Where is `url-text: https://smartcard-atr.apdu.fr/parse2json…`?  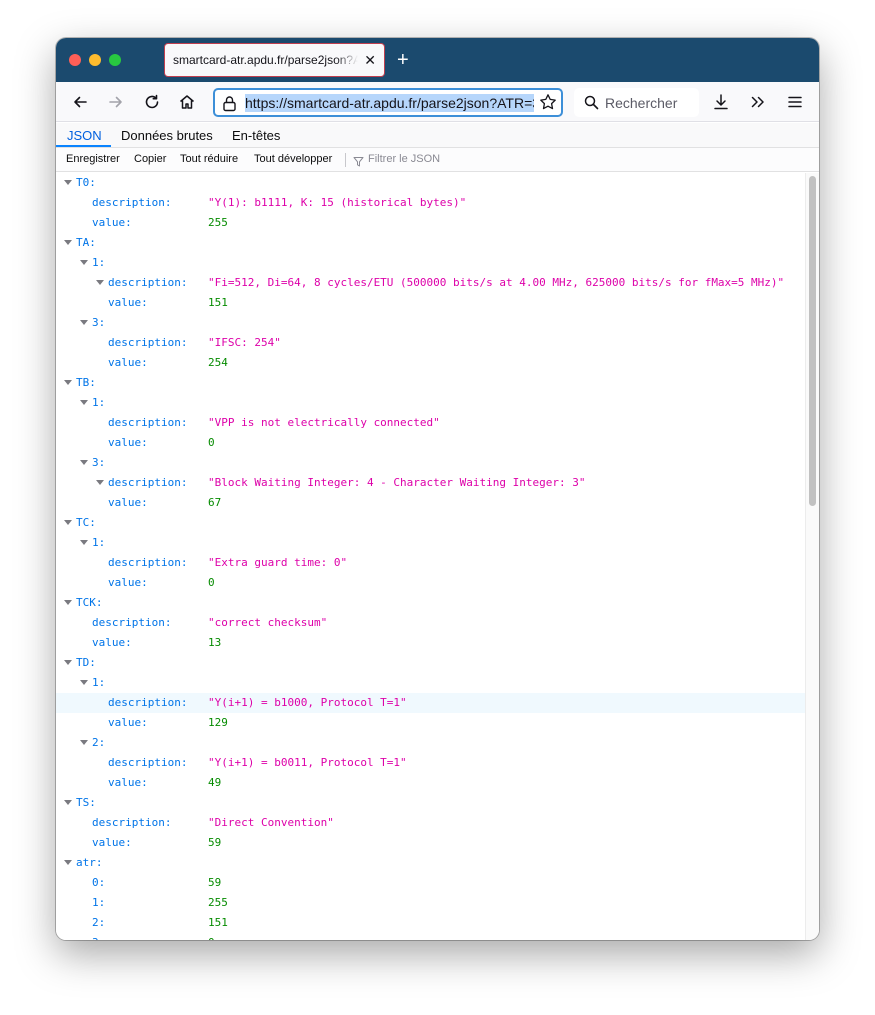
url-text: https://smartcard-atr.apdu.fr/parse2json… is located at coordinates (389, 103).